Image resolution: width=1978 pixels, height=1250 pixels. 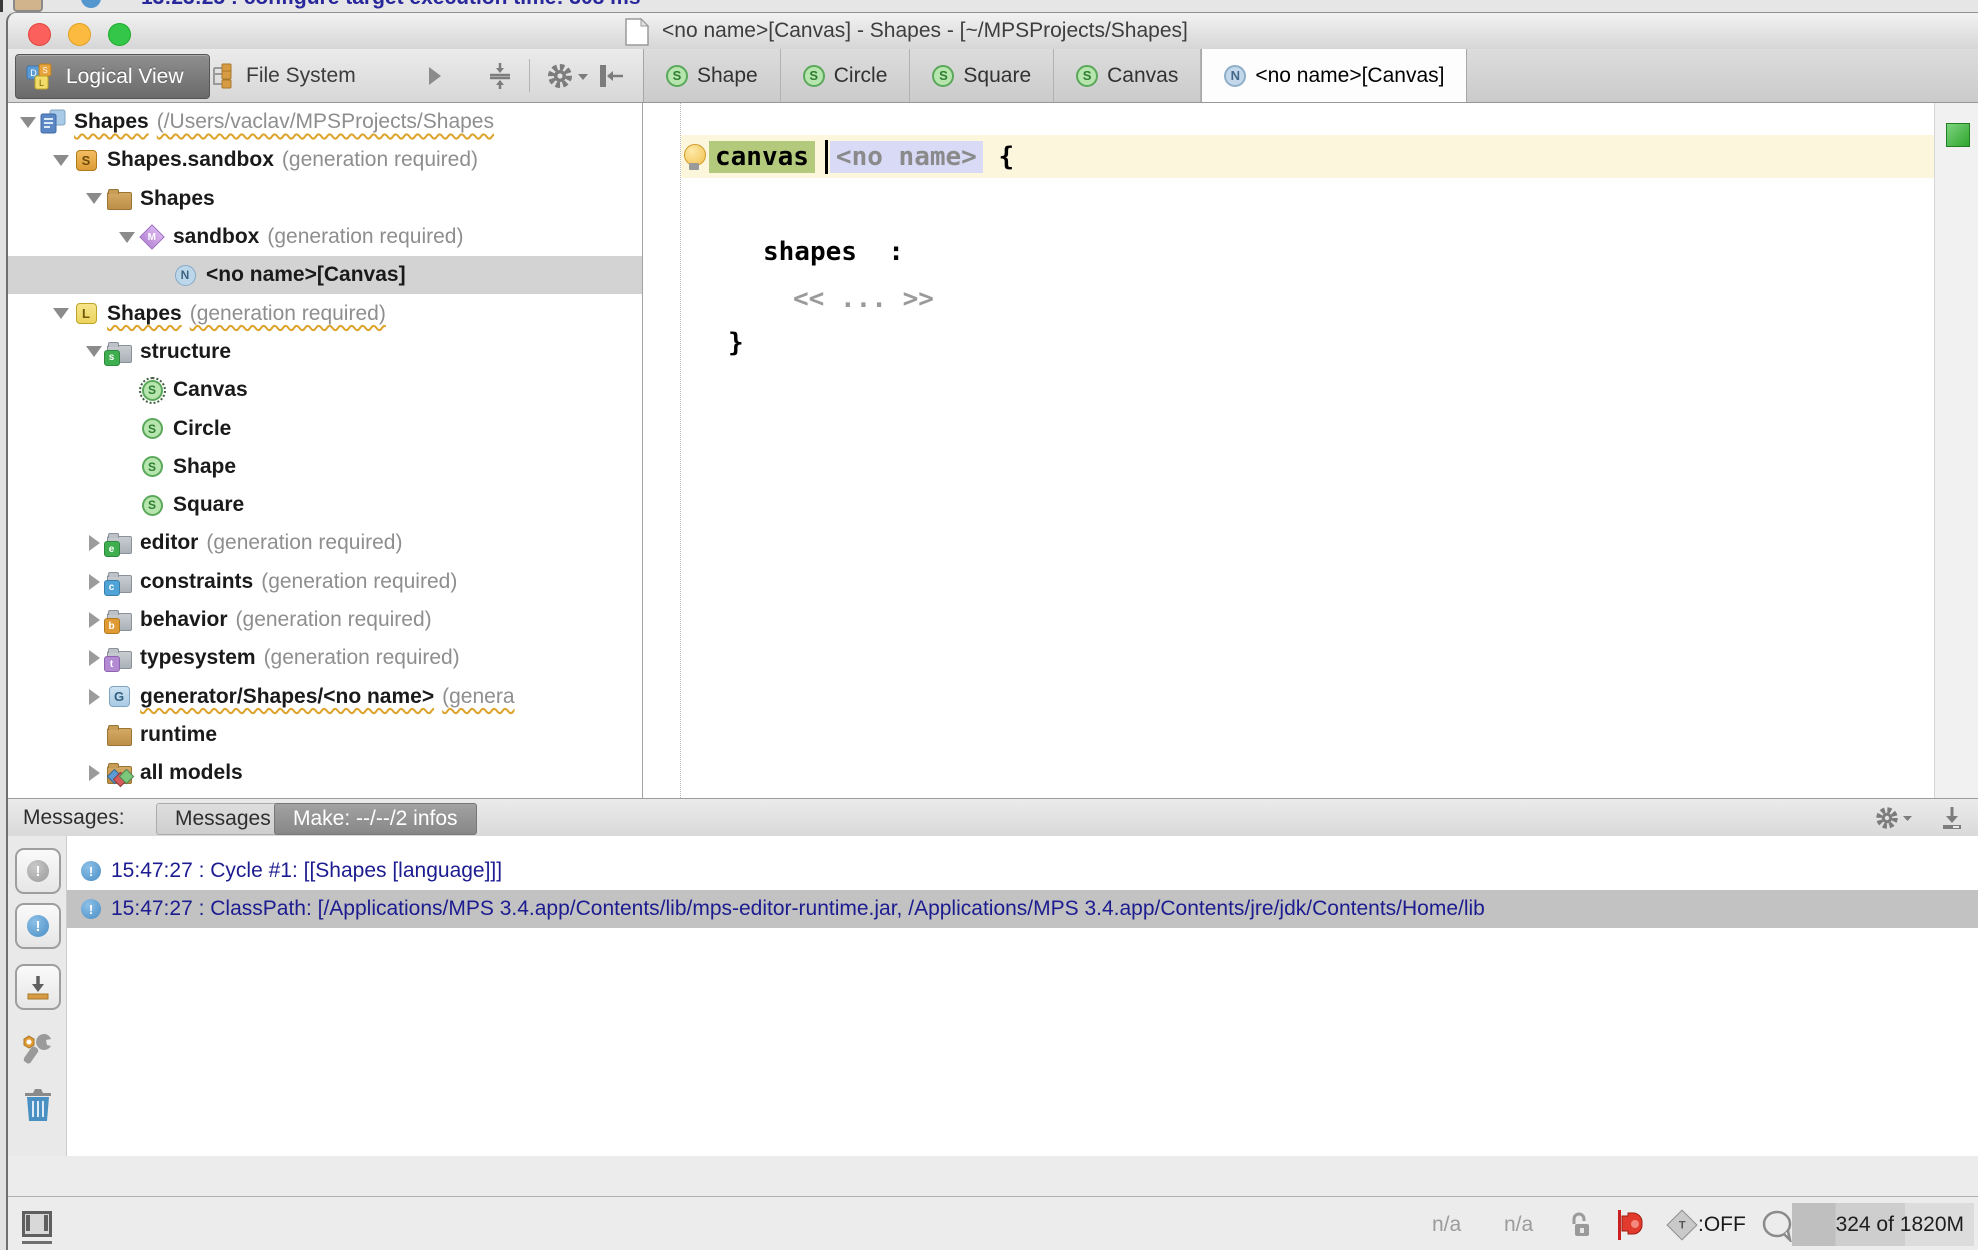 What do you see at coordinates (38, 871) in the screenshot?
I see `filter-errors-button: !` at bounding box center [38, 871].